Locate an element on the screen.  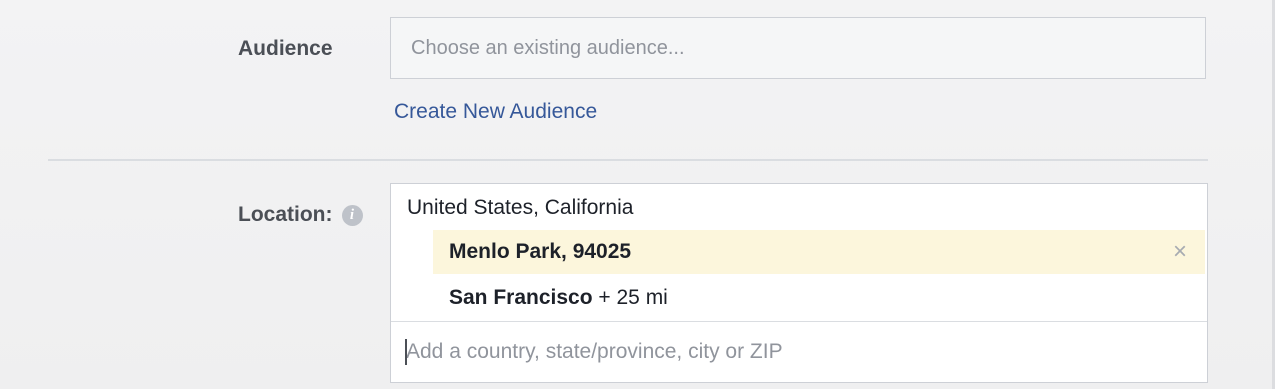
create-new-audience-link: Create New Audience is located at coordinates (495, 112).